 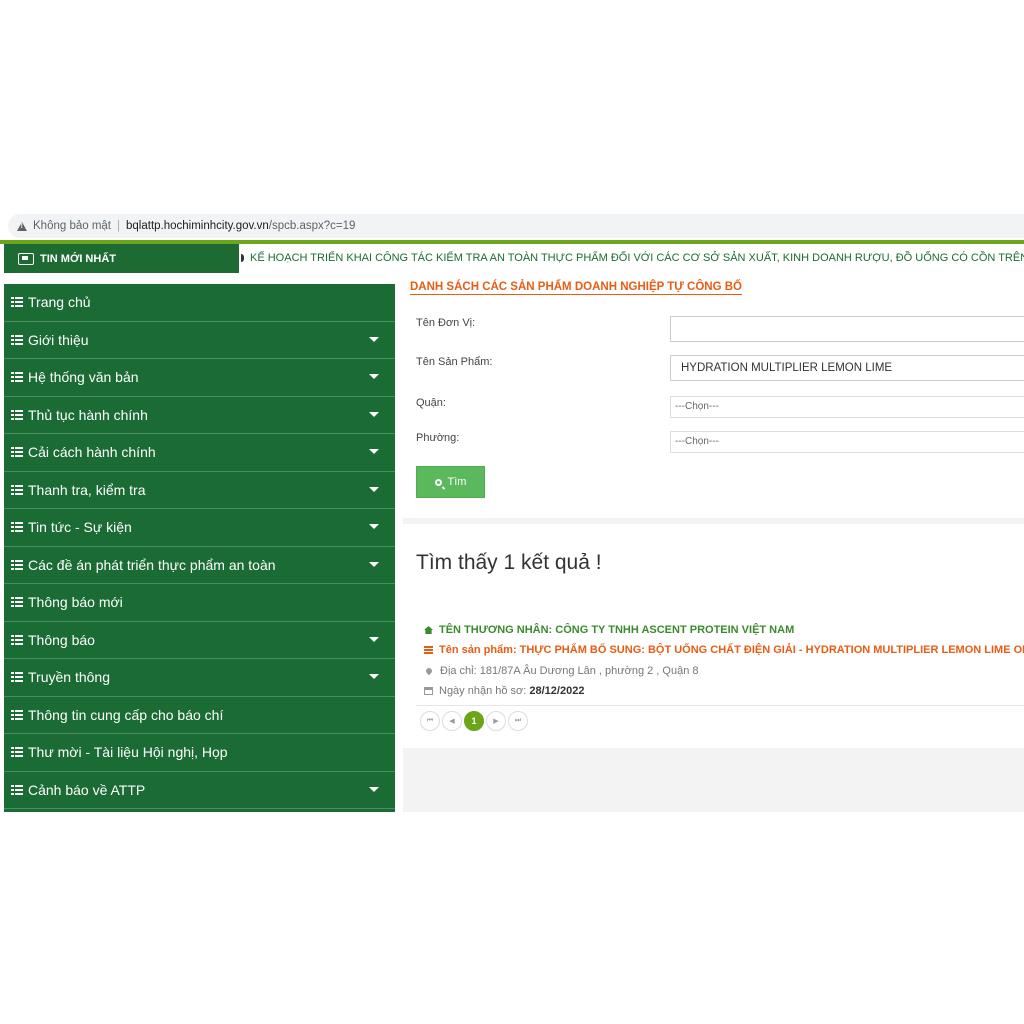 I want to click on sidebar-item-label: Cải cách hành chính, so click(x=92, y=452).